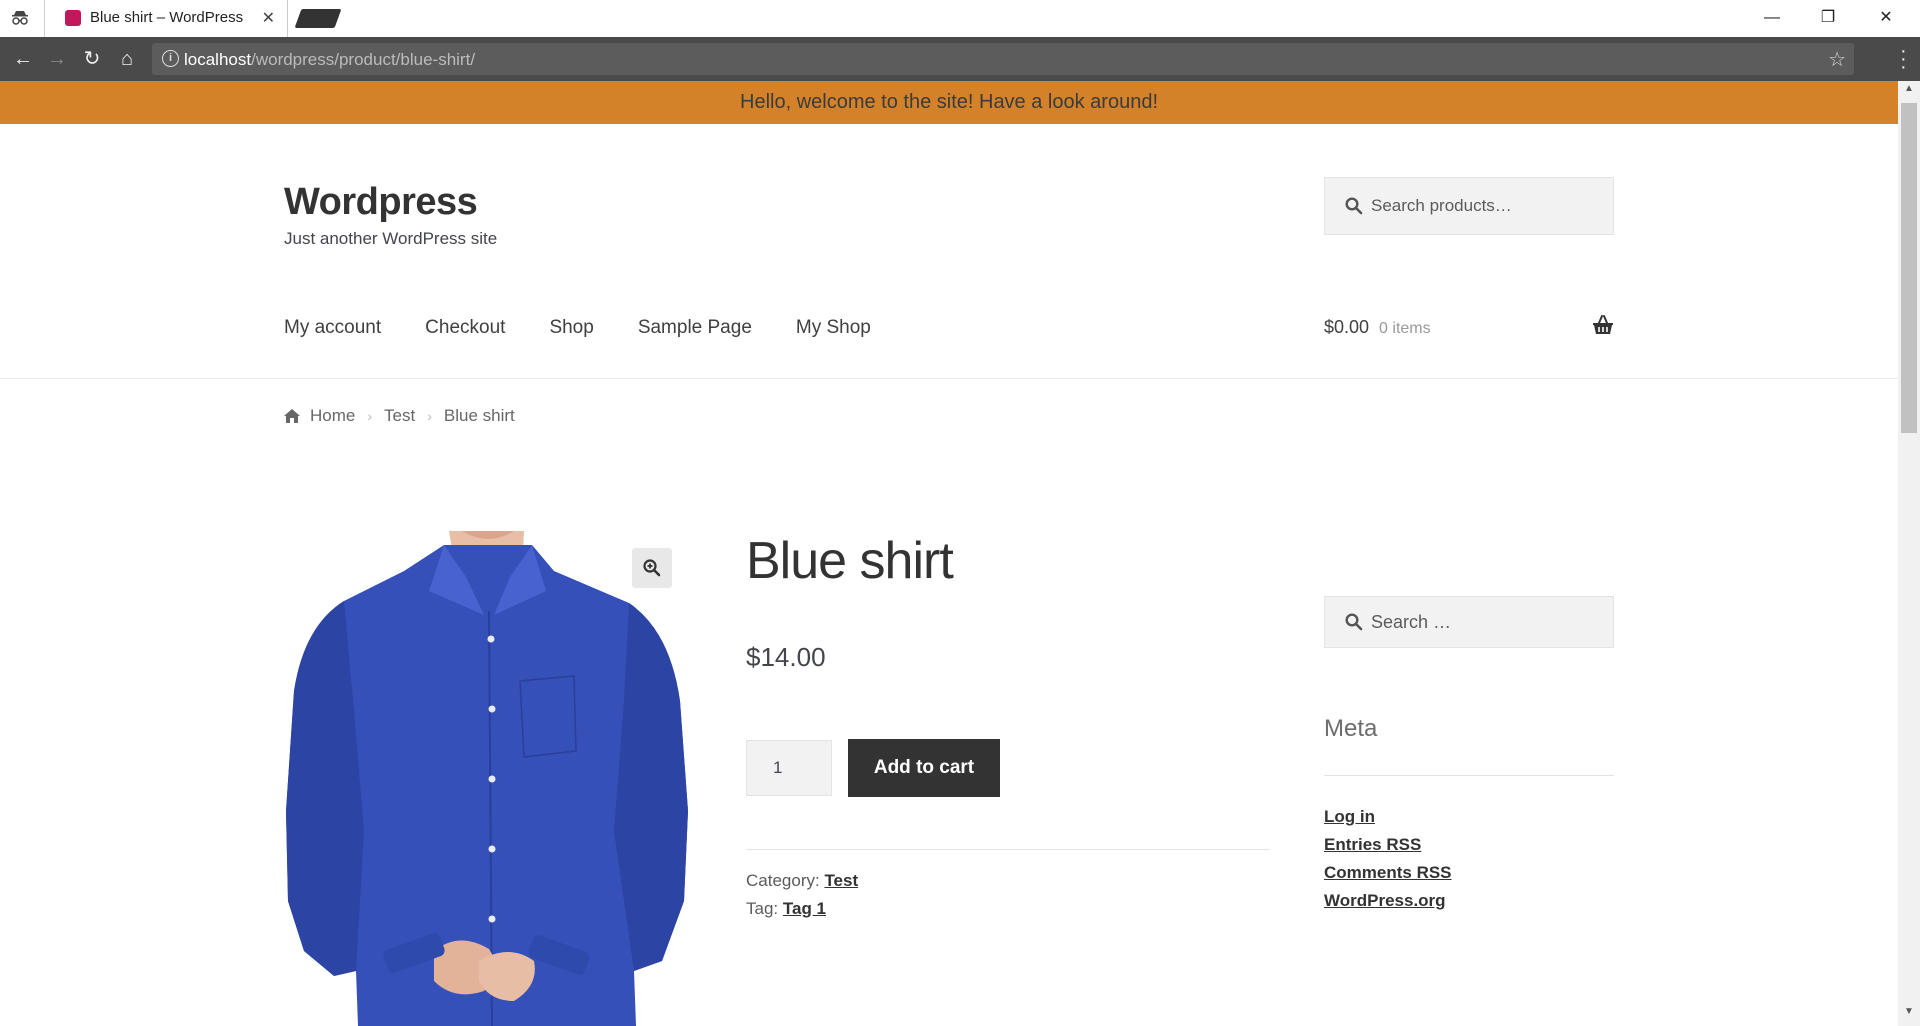 This screenshot has height=1026, width=1920. Describe the element at coordinates (1909, 1015) in the screenshot. I see `scroll-down-icon: ▼` at that location.